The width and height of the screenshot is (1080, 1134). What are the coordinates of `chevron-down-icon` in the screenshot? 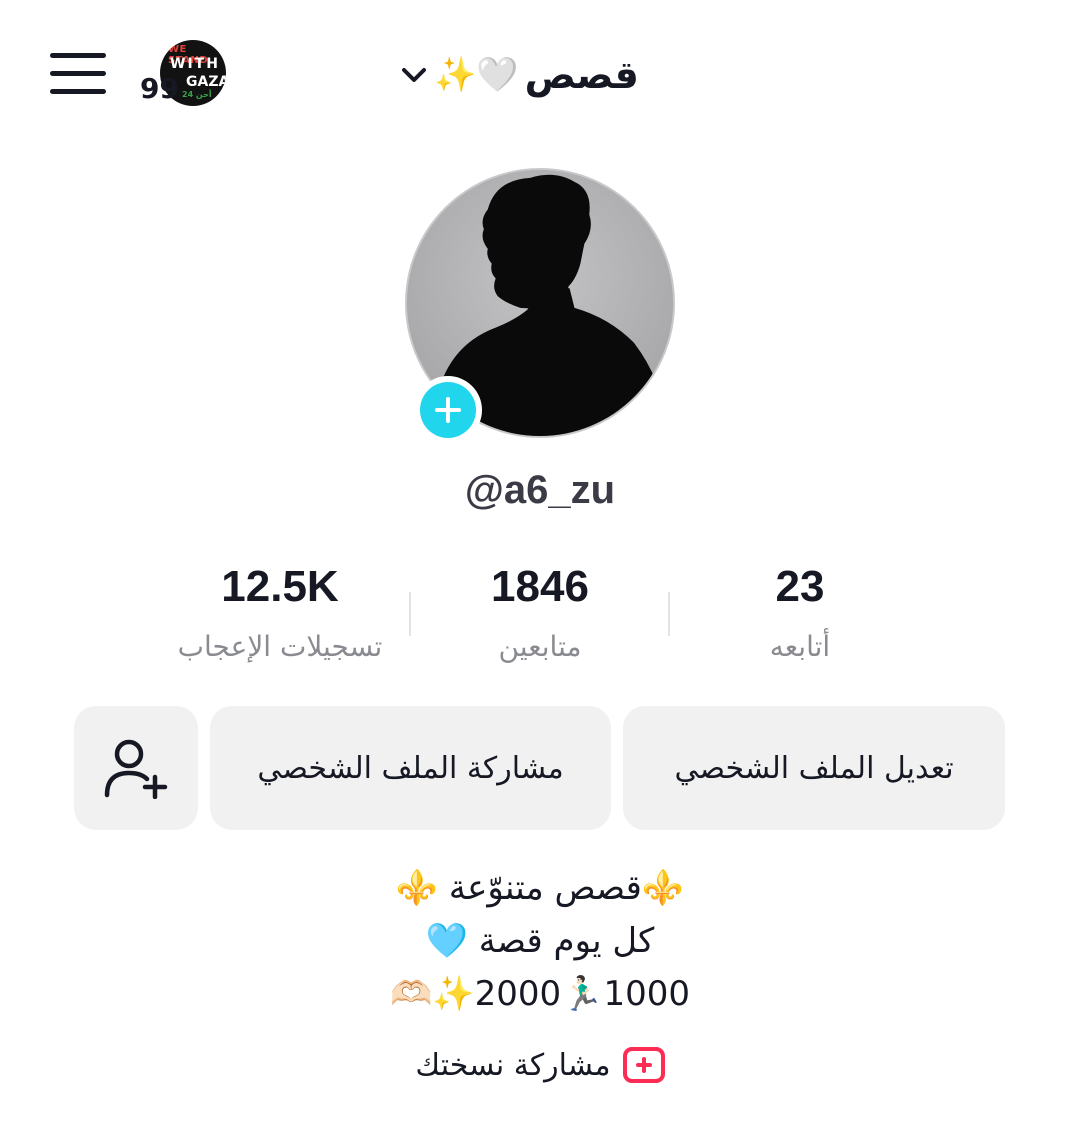 It's located at (414, 75).